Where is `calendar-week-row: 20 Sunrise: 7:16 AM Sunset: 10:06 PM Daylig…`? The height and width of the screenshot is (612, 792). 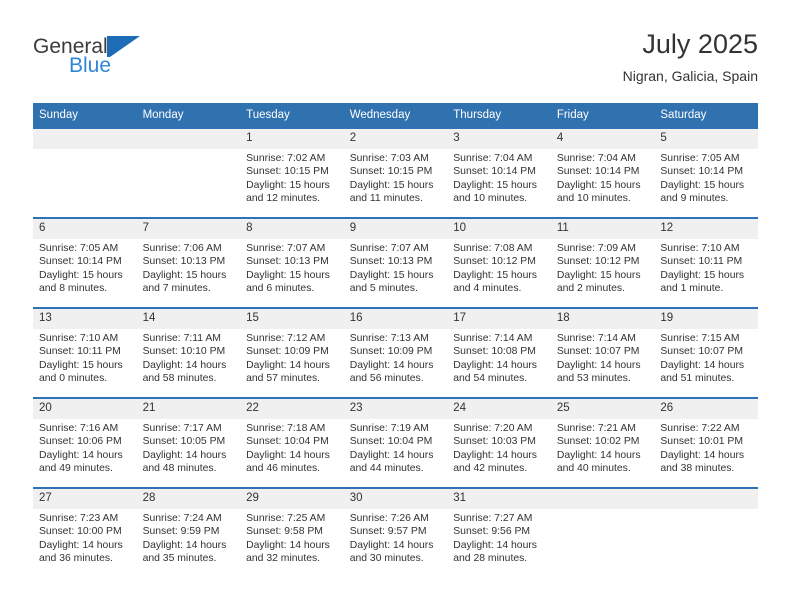 calendar-week-row: 20 Sunrise: 7:16 AM Sunset: 10:06 PM Daylig… is located at coordinates (395, 442).